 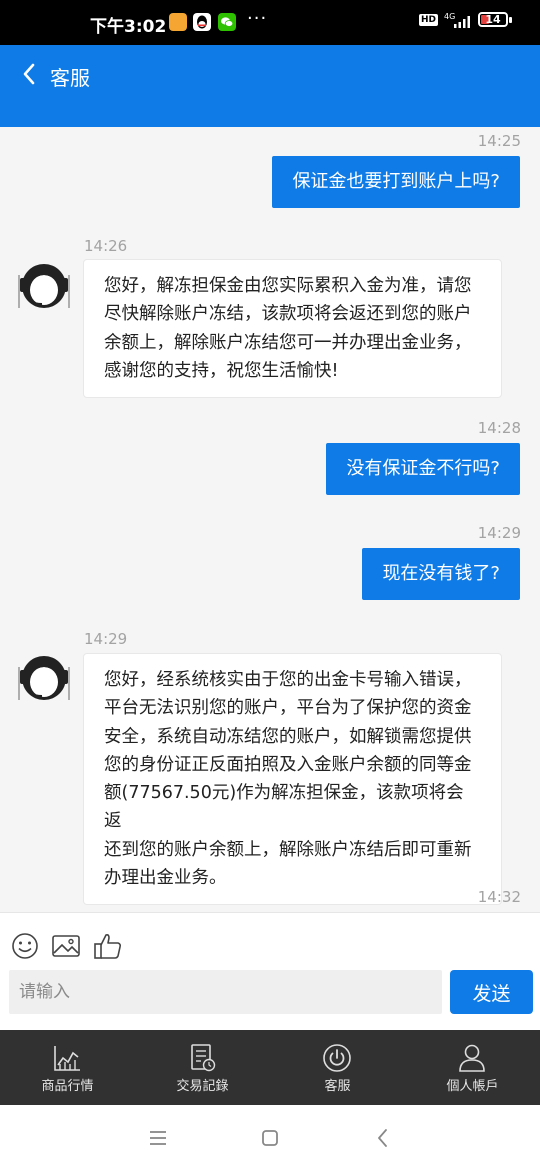 I want to click on bottom-nav-bar: 商品行情 交易記錄 客服 個人帳戶, so click(x=270, y=1067).